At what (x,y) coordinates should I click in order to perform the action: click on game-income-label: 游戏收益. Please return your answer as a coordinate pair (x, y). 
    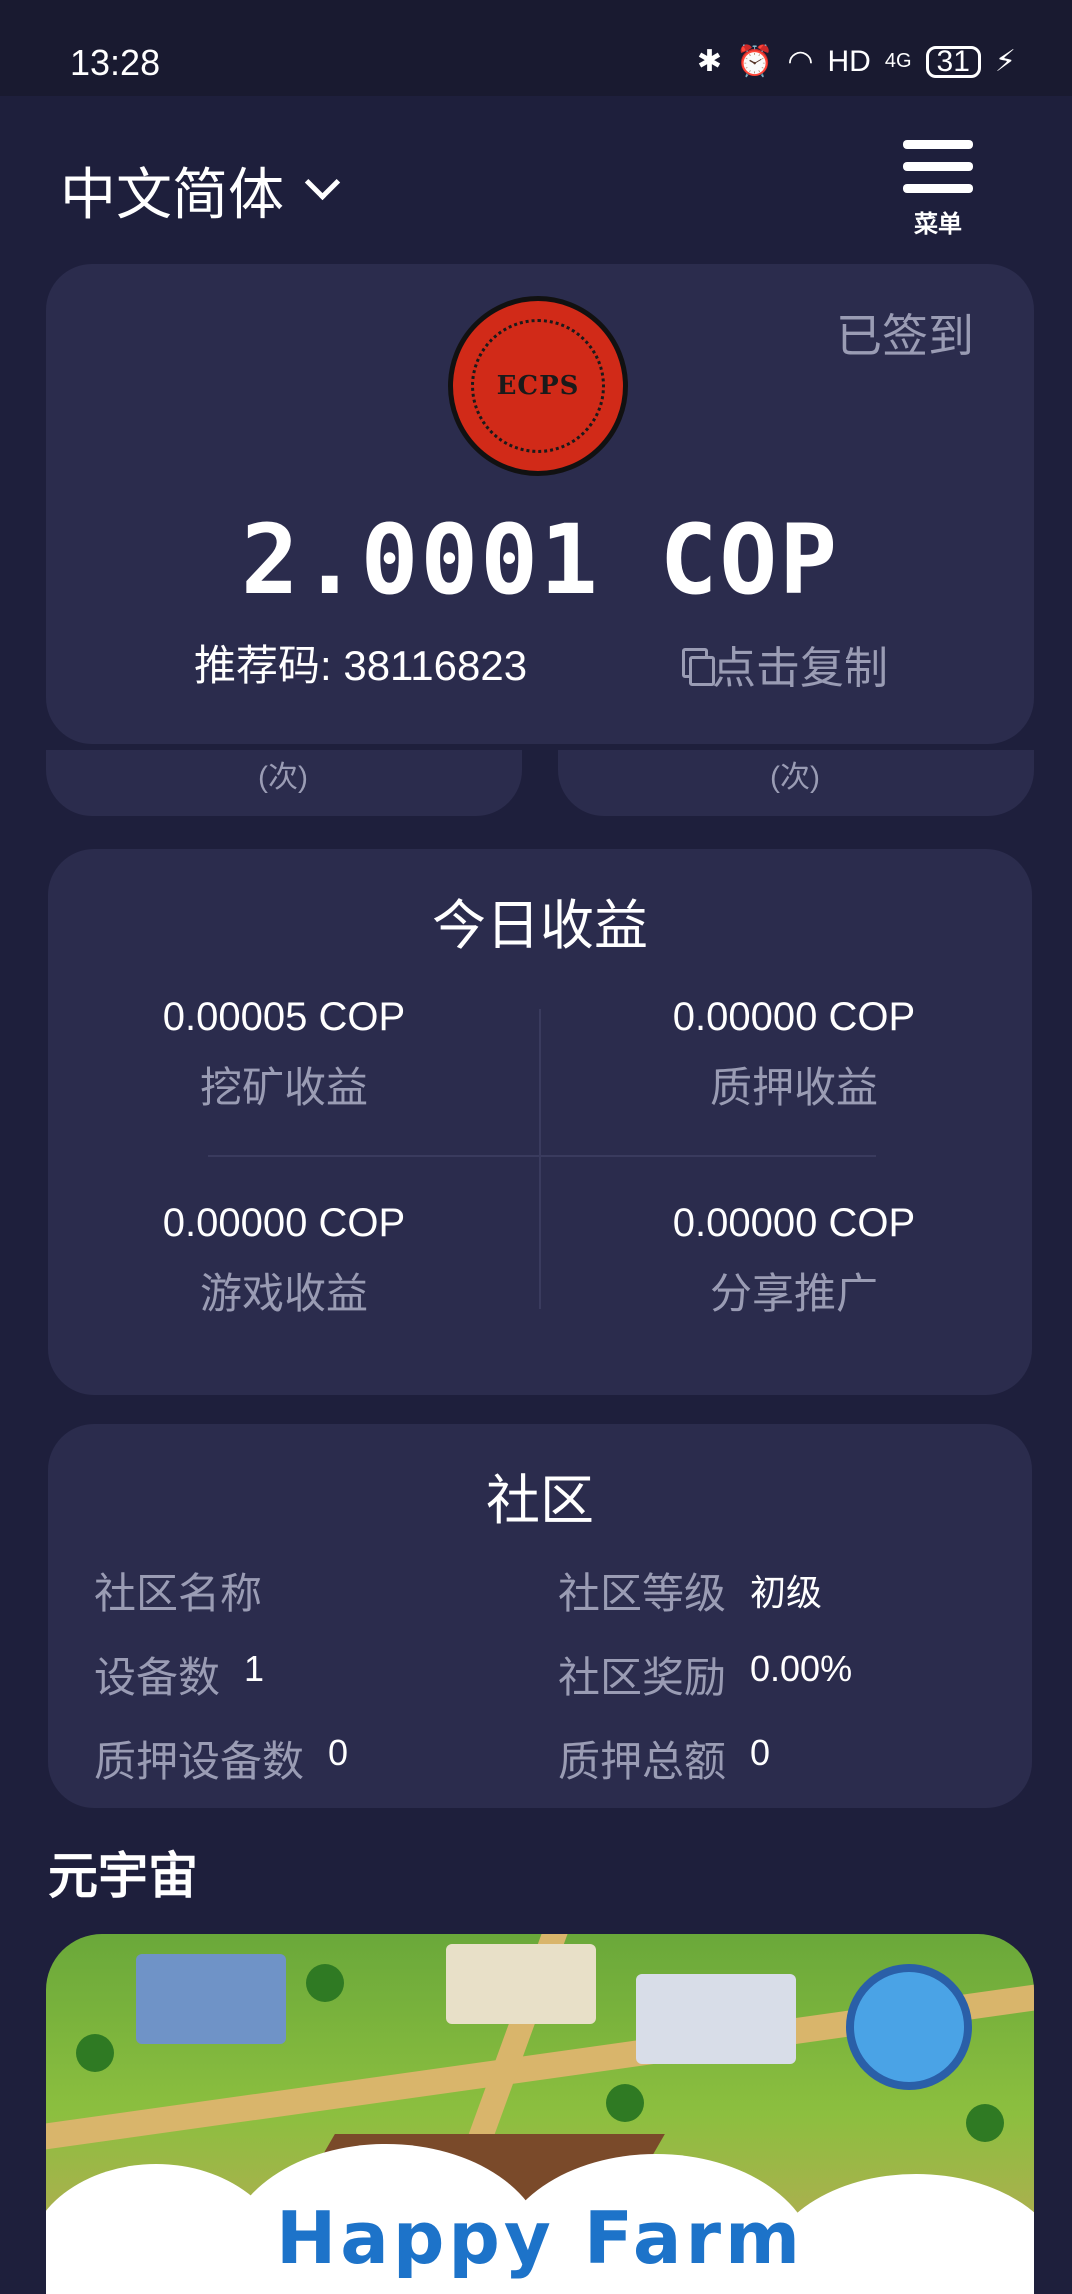
    Looking at the image, I should click on (283, 1293).